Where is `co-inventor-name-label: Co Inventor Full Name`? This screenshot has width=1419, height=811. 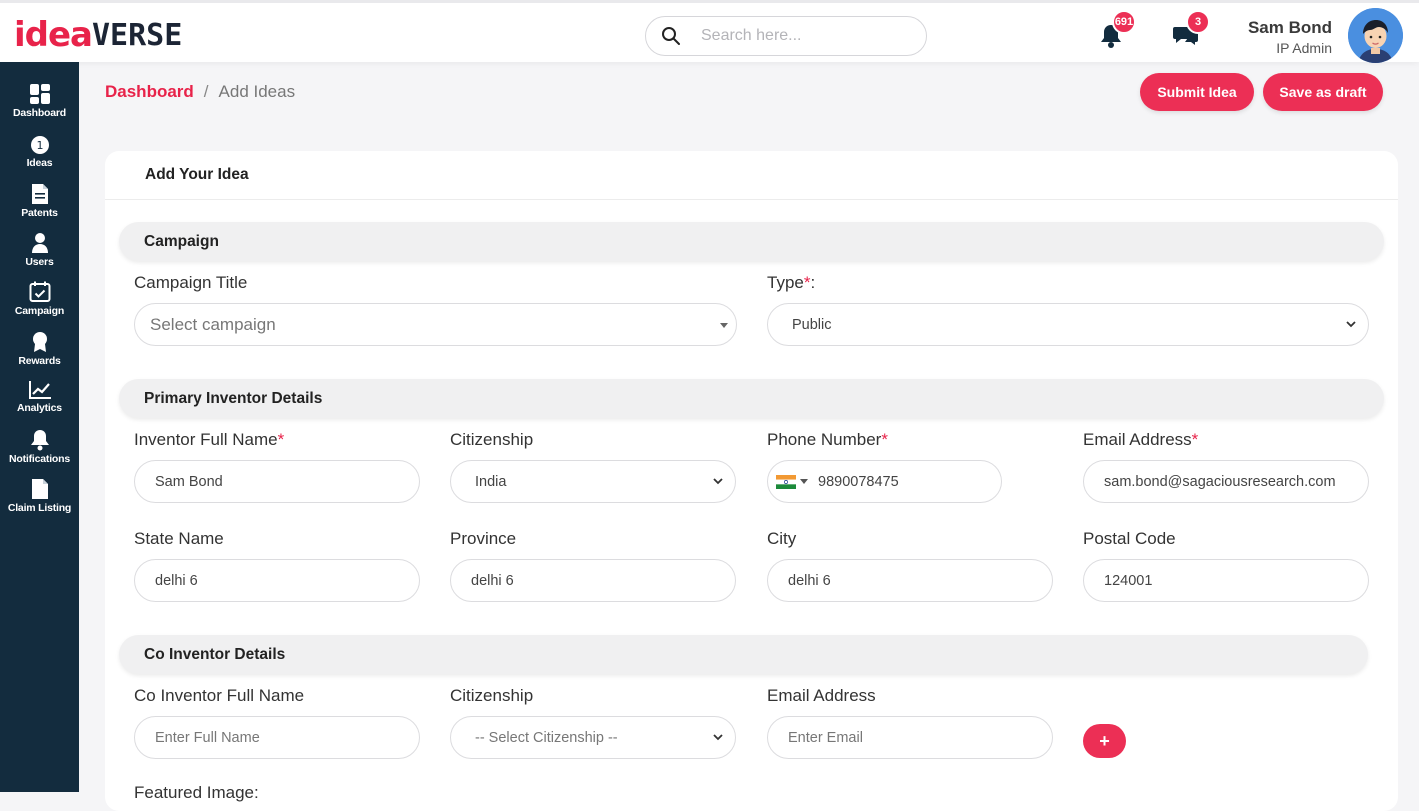 co-inventor-name-label: Co Inventor Full Name is located at coordinates (219, 695).